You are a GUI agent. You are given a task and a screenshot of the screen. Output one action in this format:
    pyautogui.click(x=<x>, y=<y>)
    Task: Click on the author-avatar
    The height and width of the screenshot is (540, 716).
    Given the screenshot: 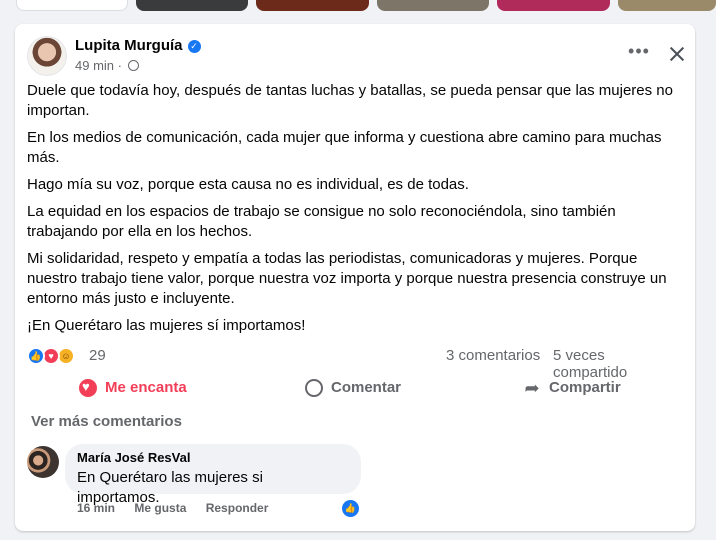 What is the action you would take?
    pyautogui.click(x=47, y=56)
    